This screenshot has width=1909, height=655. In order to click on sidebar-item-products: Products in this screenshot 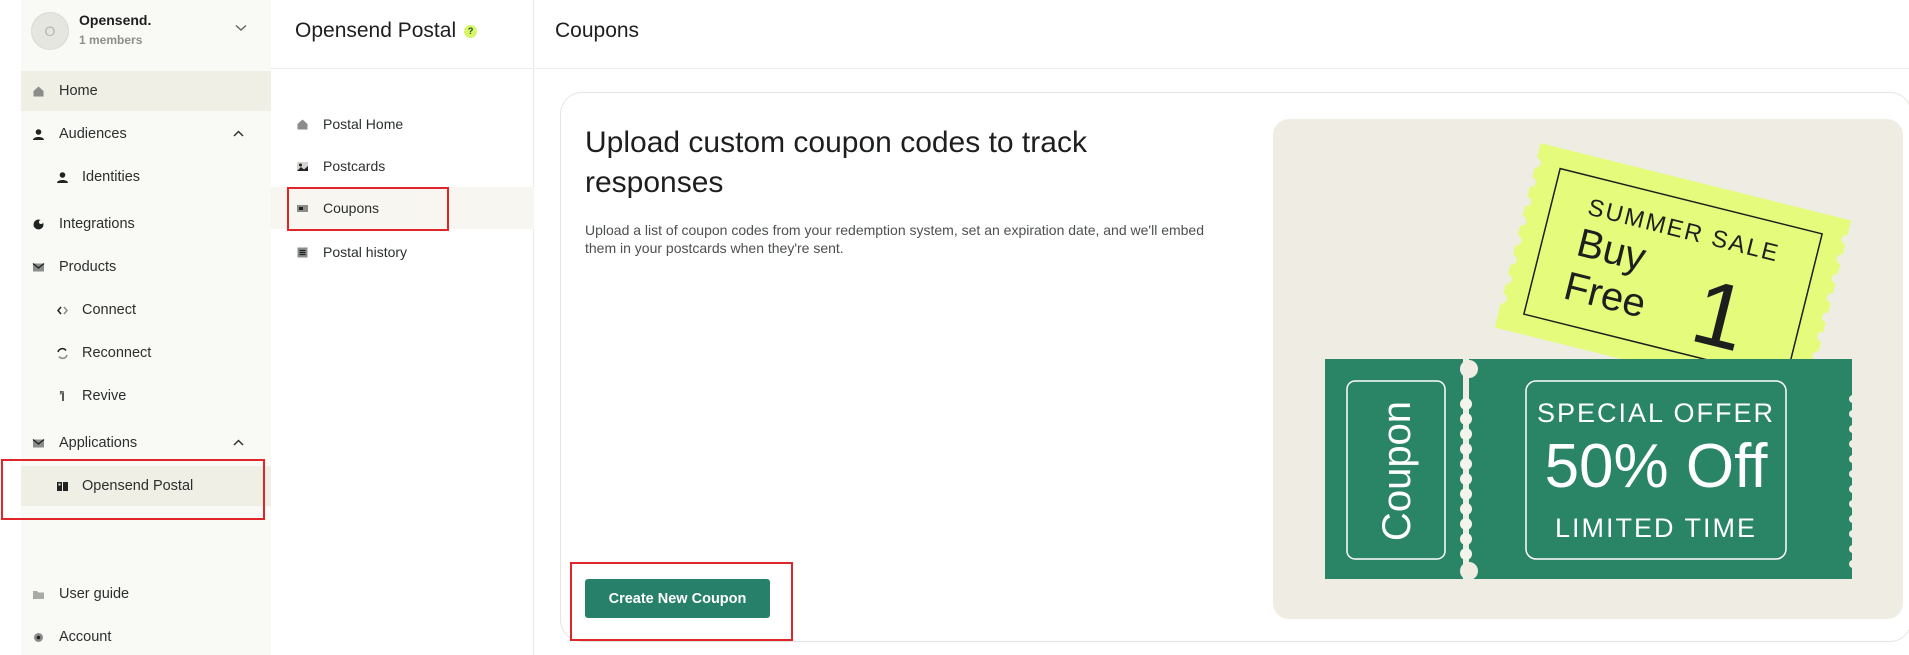, I will do `click(146, 267)`.